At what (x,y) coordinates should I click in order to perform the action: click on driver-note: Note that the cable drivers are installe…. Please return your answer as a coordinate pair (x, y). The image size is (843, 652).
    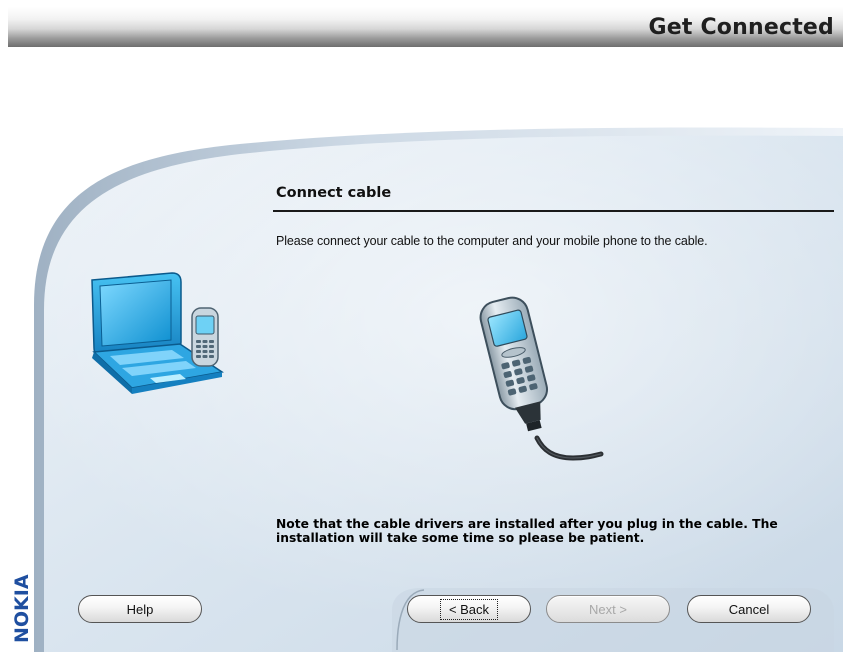
    Looking at the image, I should click on (527, 531).